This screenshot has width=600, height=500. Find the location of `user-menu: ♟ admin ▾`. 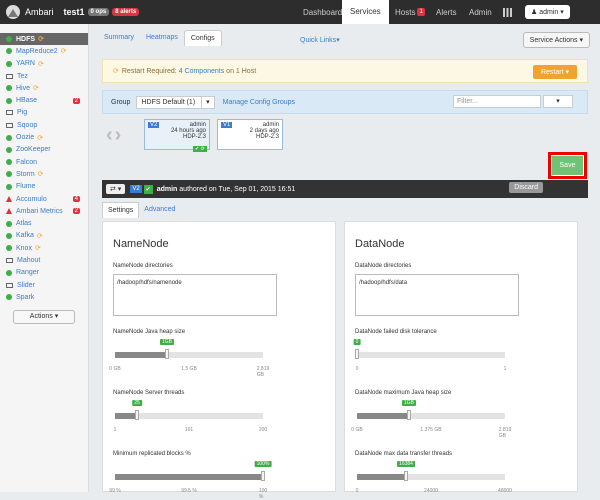

user-menu: ♟ admin ▾ is located at coordinates (547, 12).